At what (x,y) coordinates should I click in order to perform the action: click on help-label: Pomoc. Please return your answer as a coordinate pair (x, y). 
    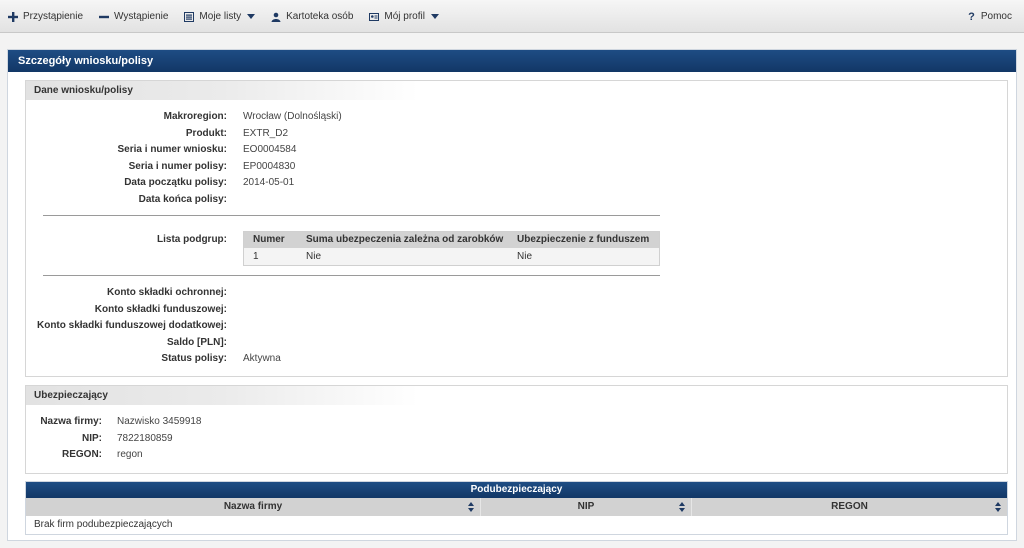
    Looking at the image, I should click on (996, 16).